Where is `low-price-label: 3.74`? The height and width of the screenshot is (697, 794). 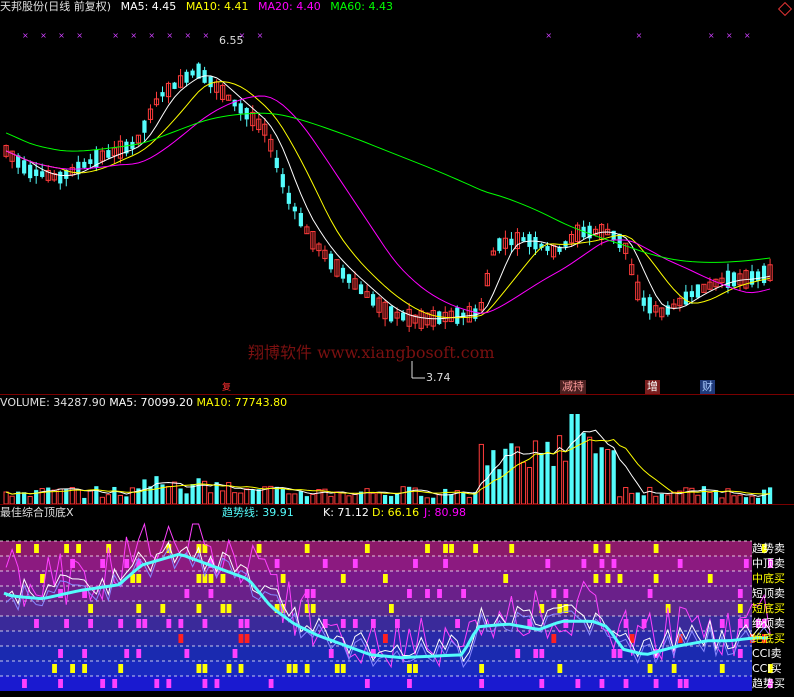 low-price-label: 3.74 is located at coordinates (438, 377).